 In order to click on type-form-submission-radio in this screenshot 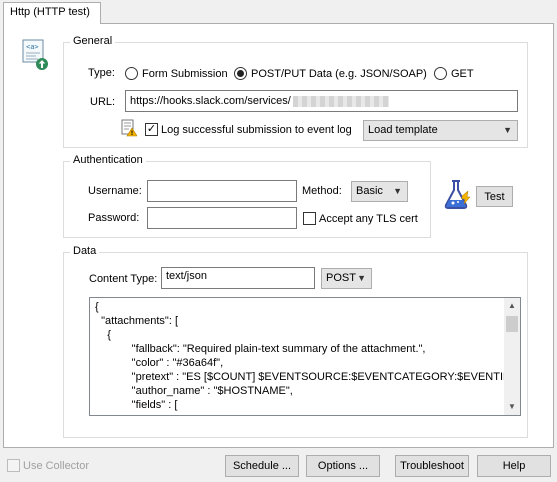, I will do `click(131, 73)`.